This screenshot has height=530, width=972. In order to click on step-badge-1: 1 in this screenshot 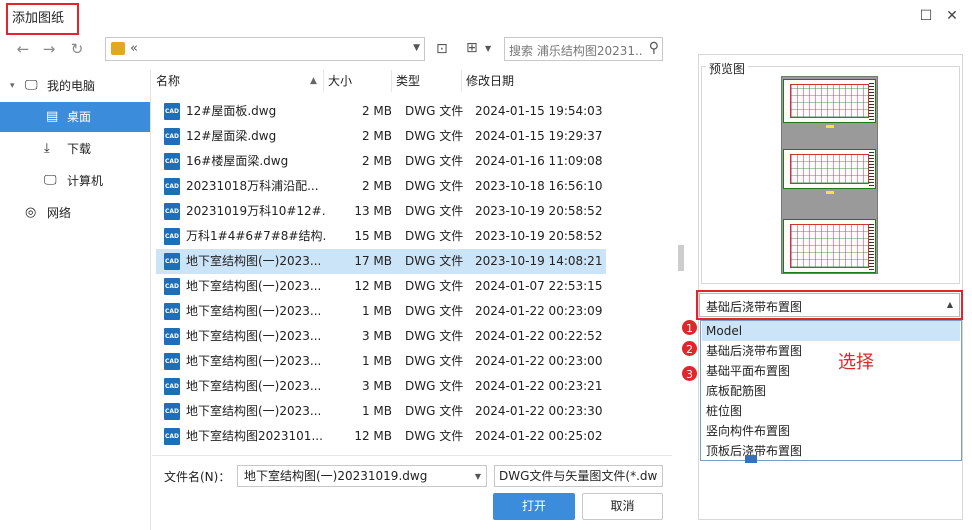, I will do `click(689, 327)`.